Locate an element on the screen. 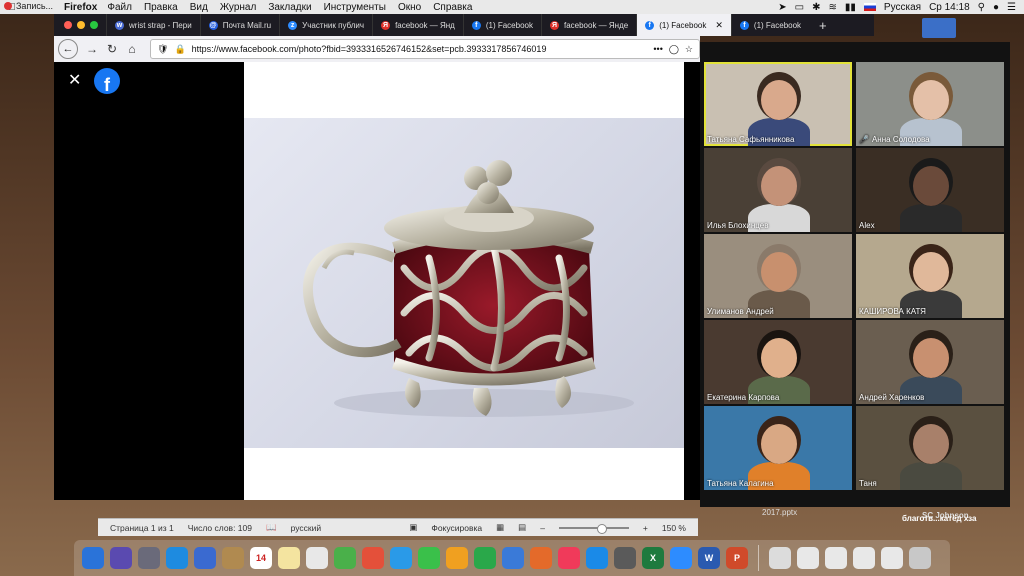 This screenshot has width=1024, height=576. zoom-in-button: + is located at coordinates (645, 528).